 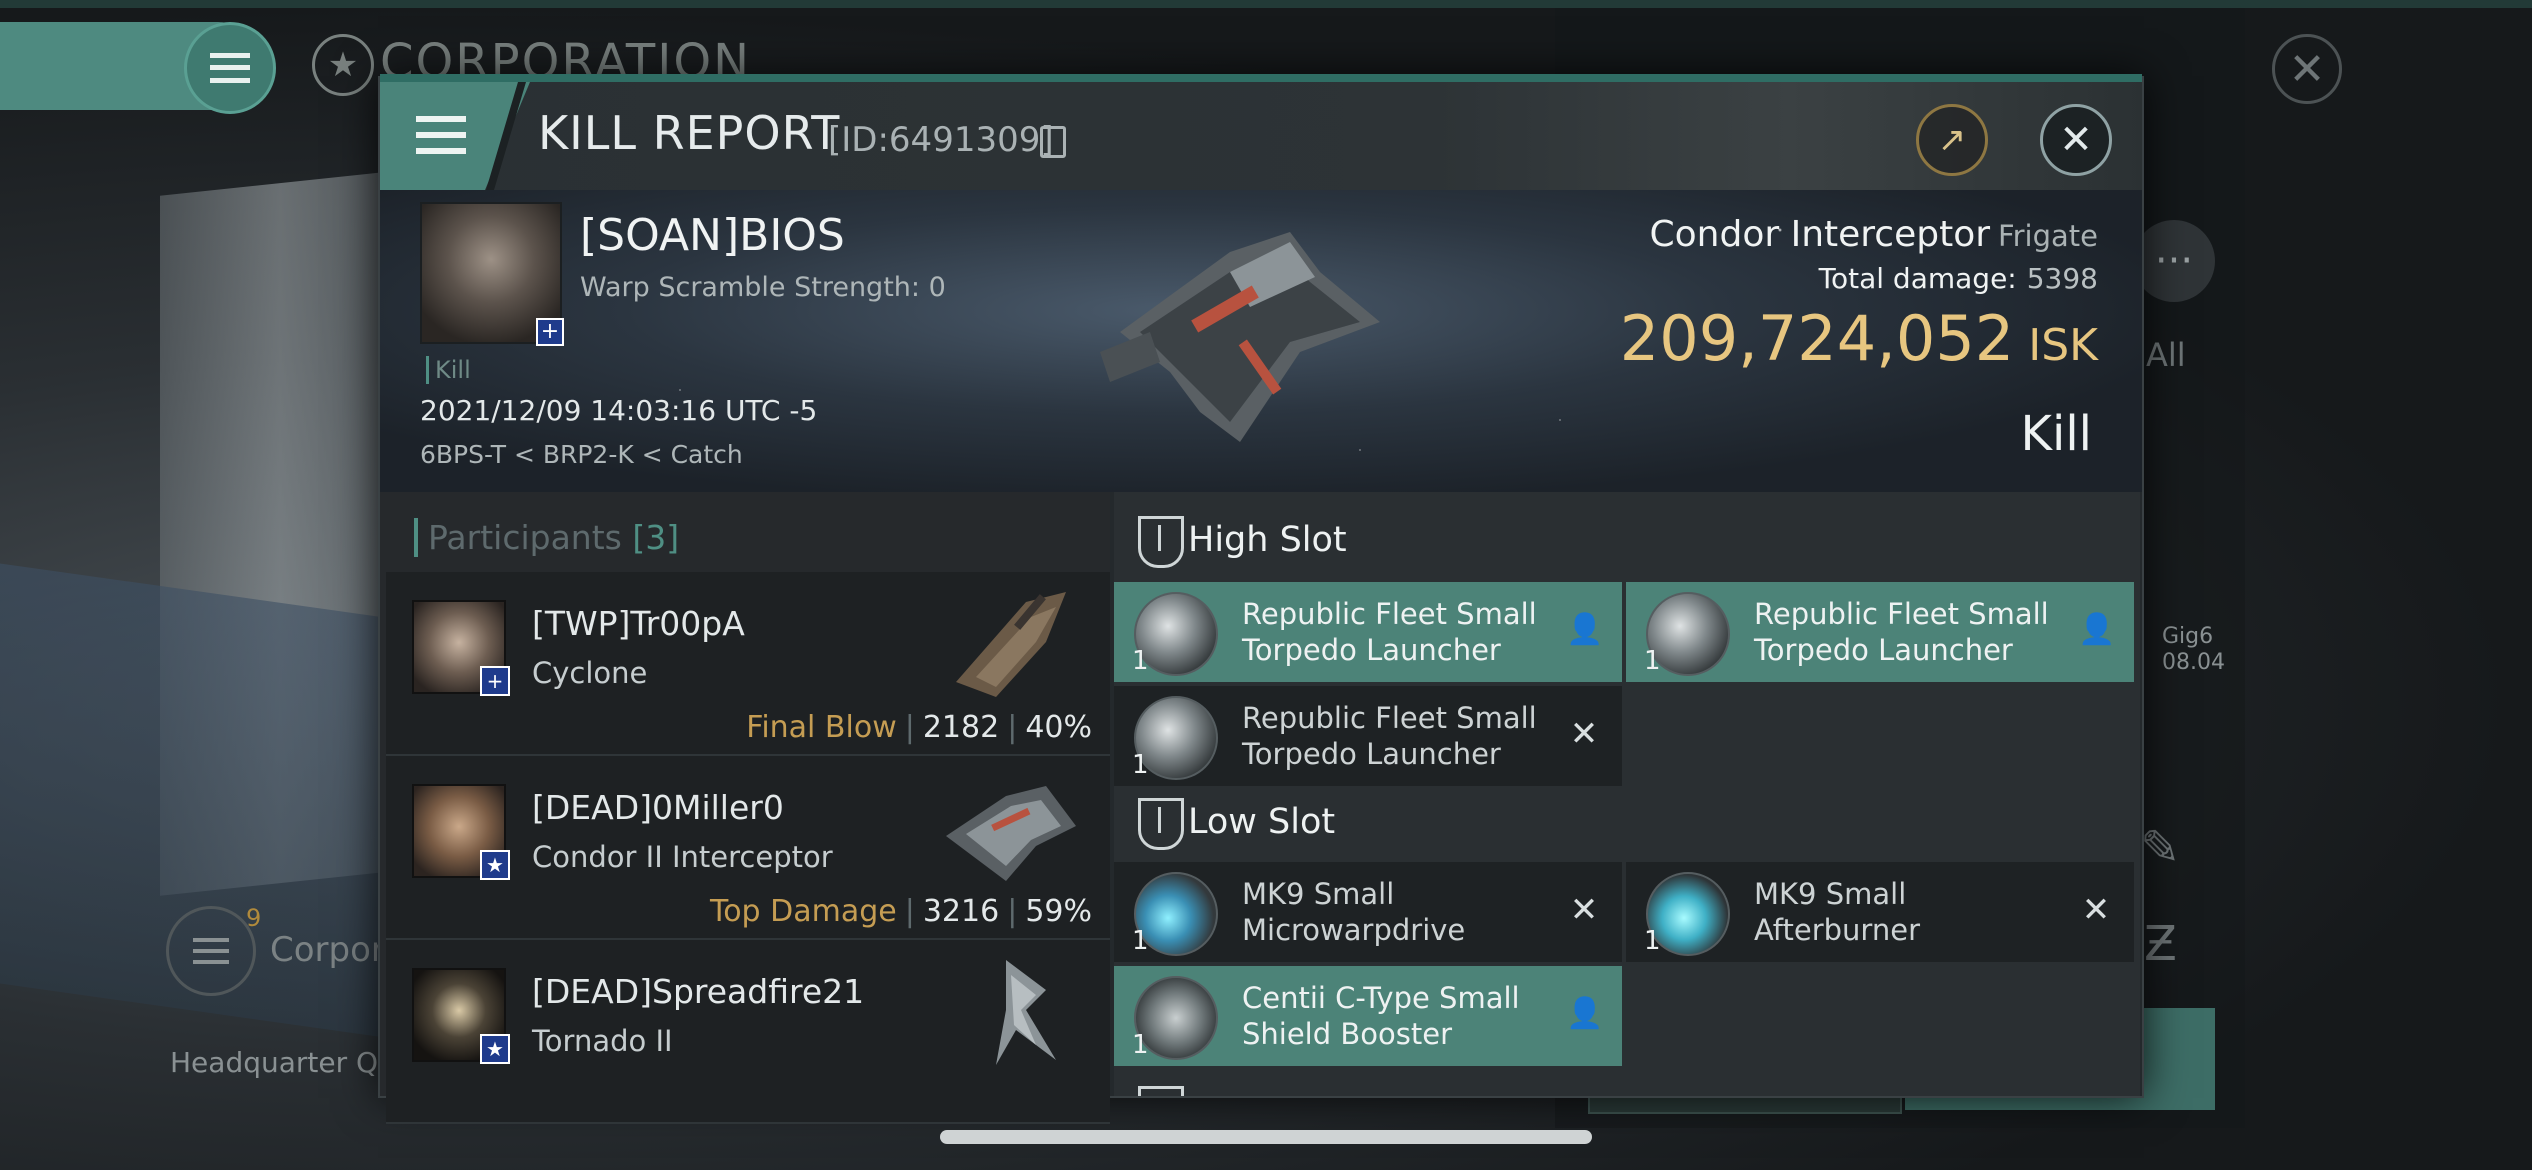 I want to click on participant-name: [DEAD]0Miller0, so click(x=658, y=807).